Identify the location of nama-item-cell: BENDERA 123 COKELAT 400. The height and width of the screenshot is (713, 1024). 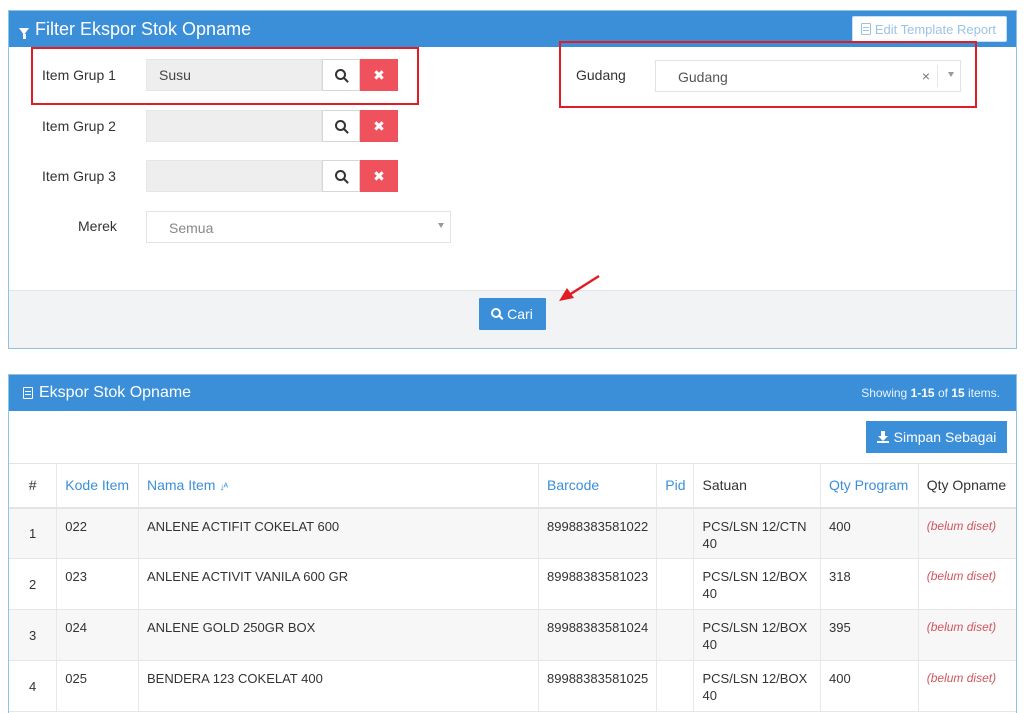
(339, 686).